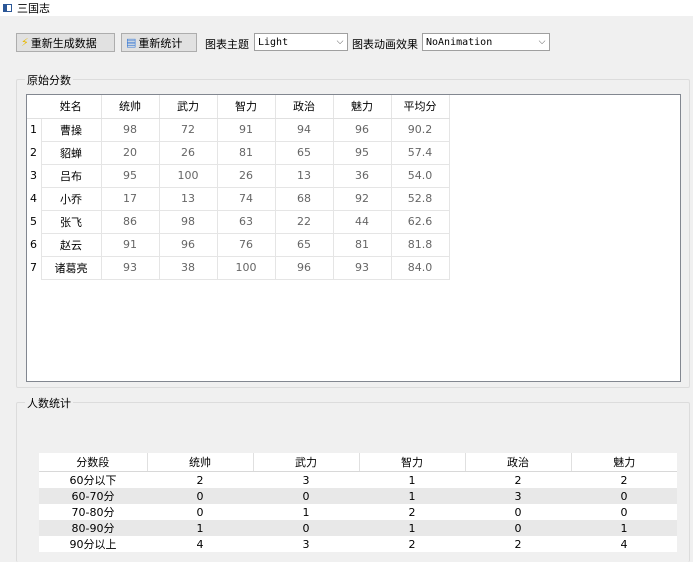  What do you see at coordinates (34, 107) in the screenshot?
I see `corner-cell` at bounding box center [34, 107].